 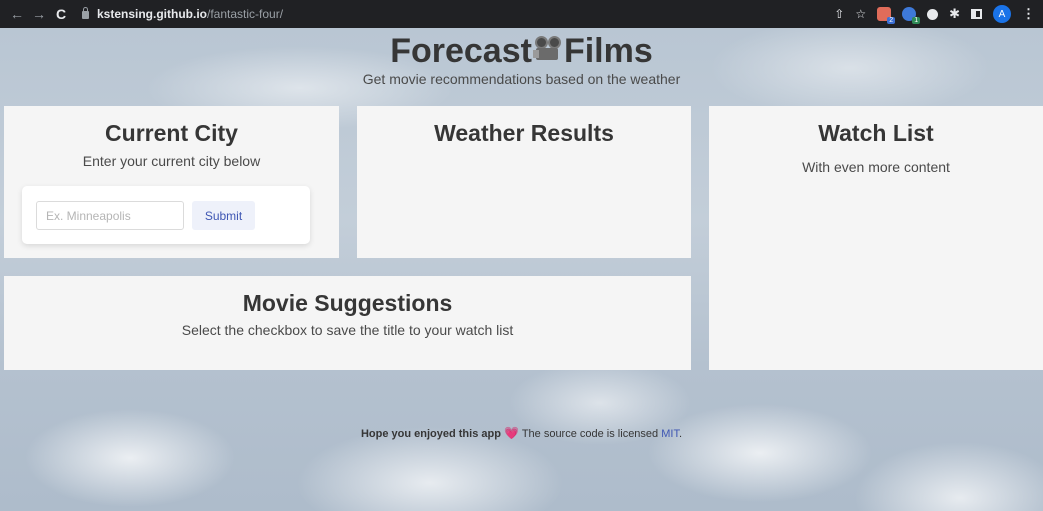 What do you see at coordinates (171, 133) in the screenshot?
I see `current-city-title: Current City` at bounding box center [171, 133].